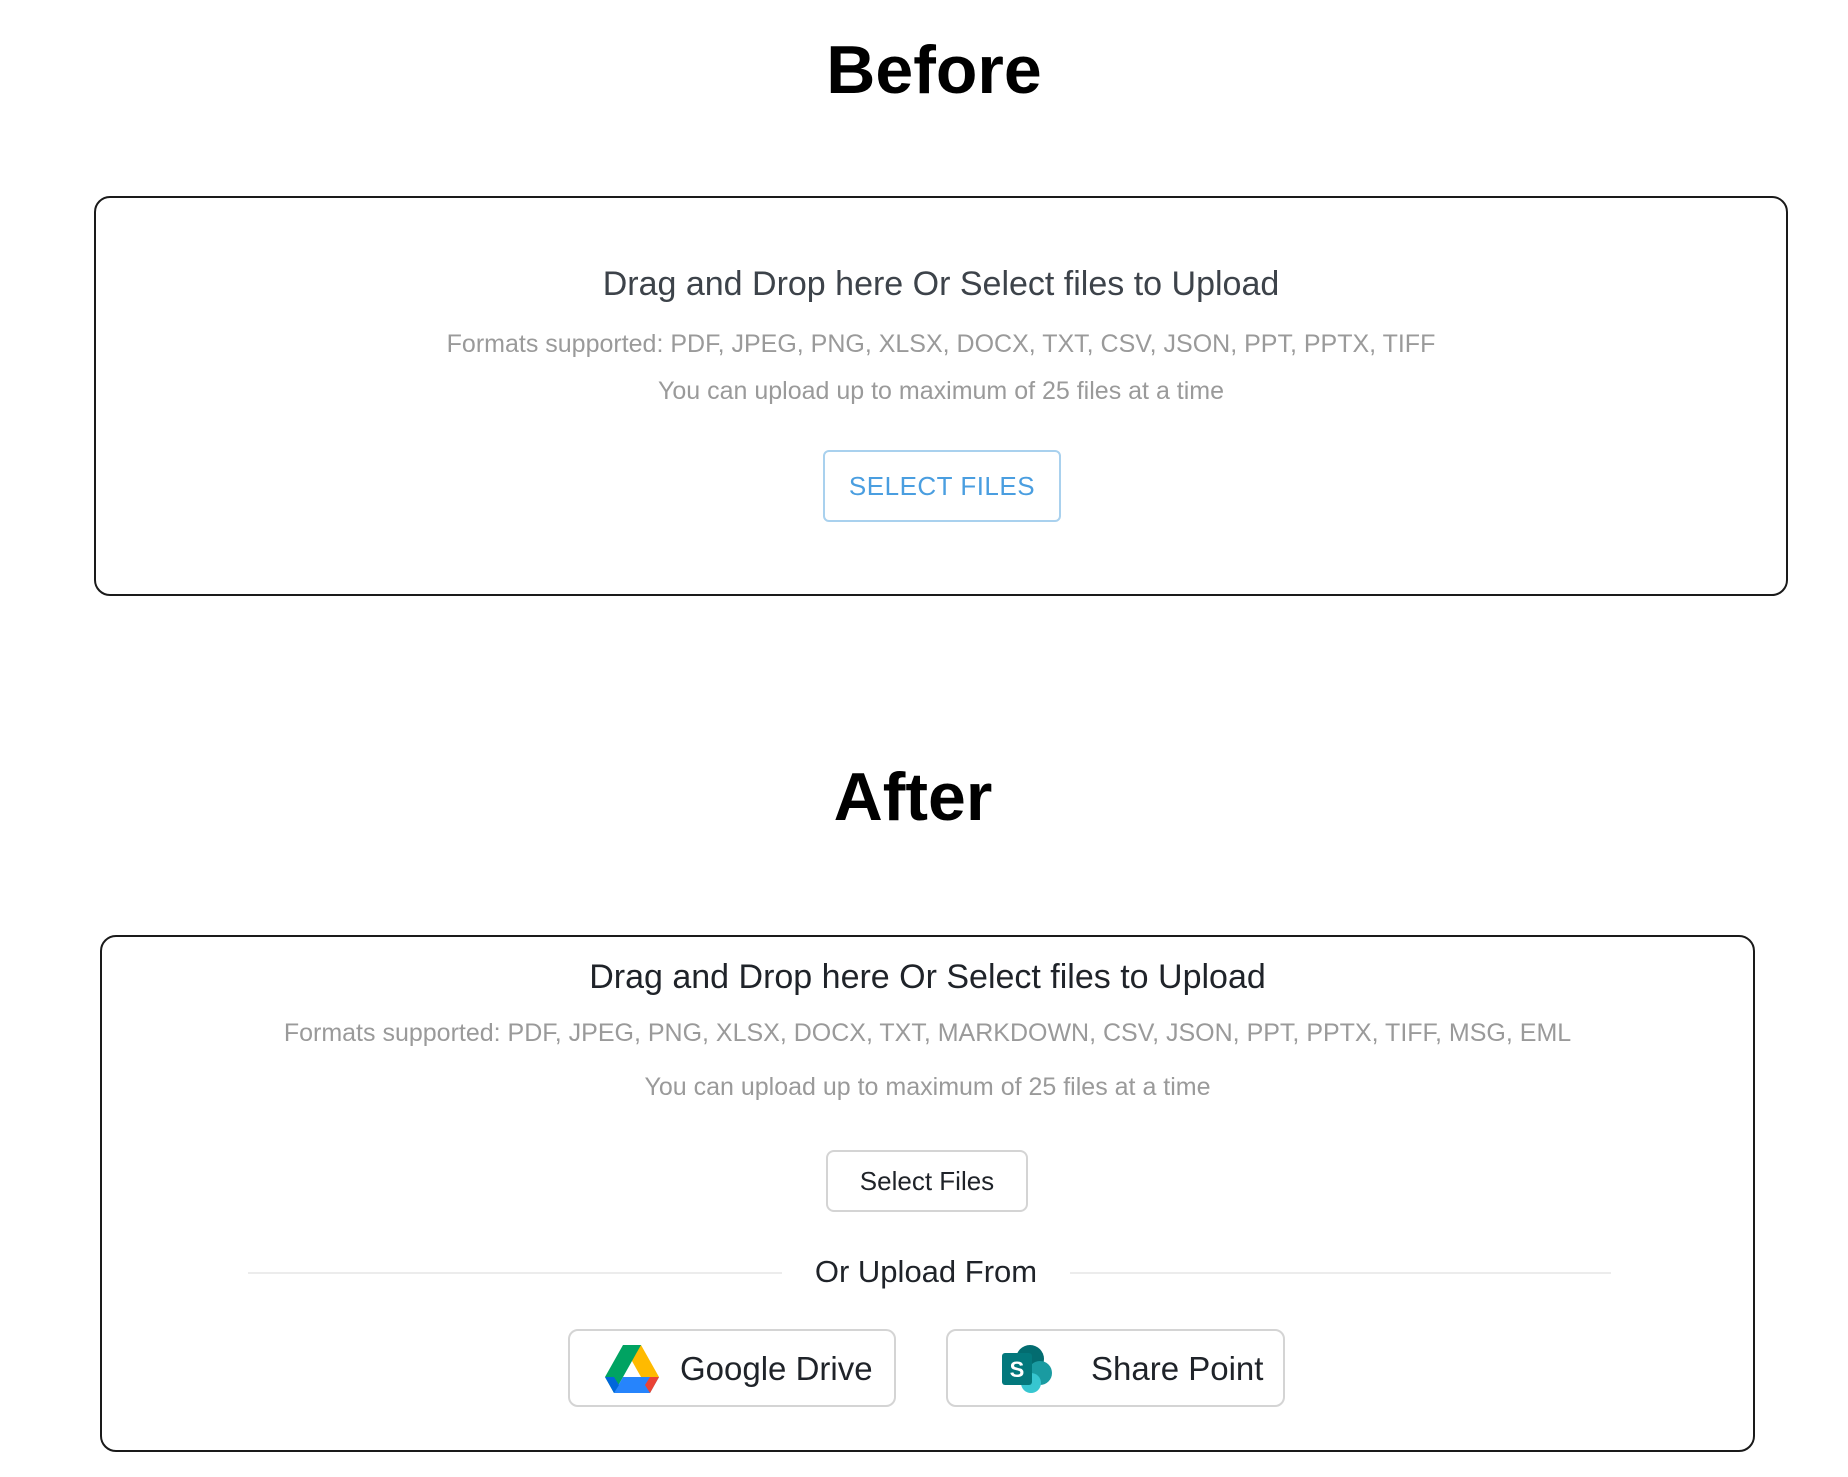 This screenshot has width=1848, height=1477. Describe the element at coordinates (913, 797) in the screenshot. I see `after-title: After` at that location.